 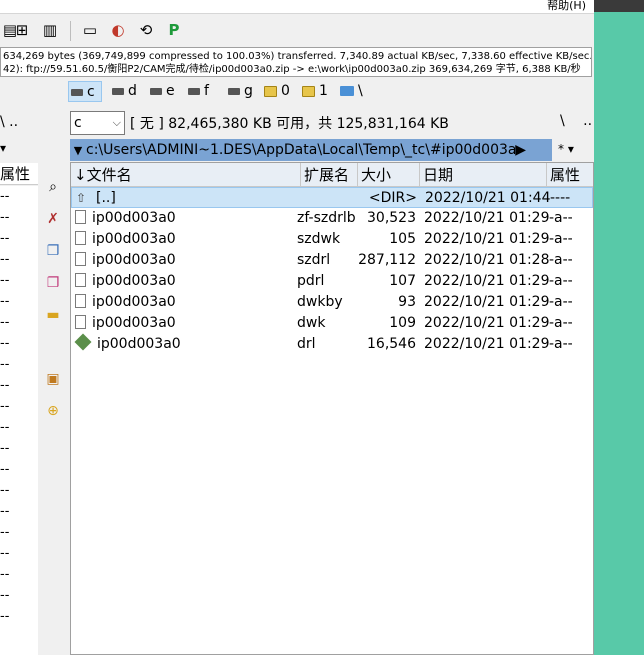 I want to click on file-name: [..], so click(x=106, y=198).